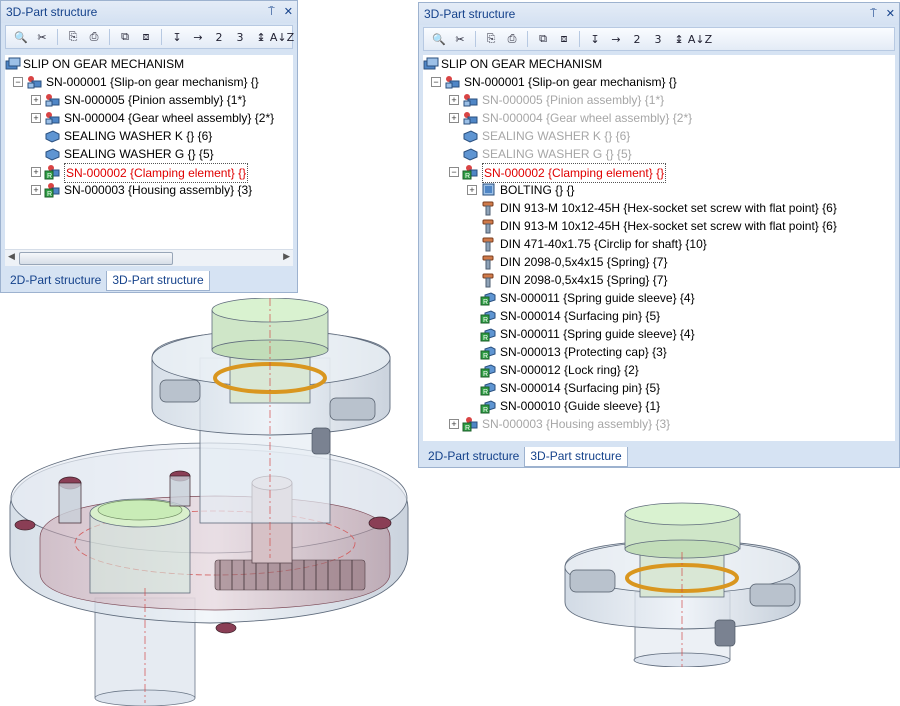 Image resolution: width=900 pixels, height=706 pixels. I want to click on left-toolbar: 🔍 ✂ ⎘ ⎙ ⧉ ⧈ ↧ → 2 3 ↨ A↓Z, so click(149, 37).